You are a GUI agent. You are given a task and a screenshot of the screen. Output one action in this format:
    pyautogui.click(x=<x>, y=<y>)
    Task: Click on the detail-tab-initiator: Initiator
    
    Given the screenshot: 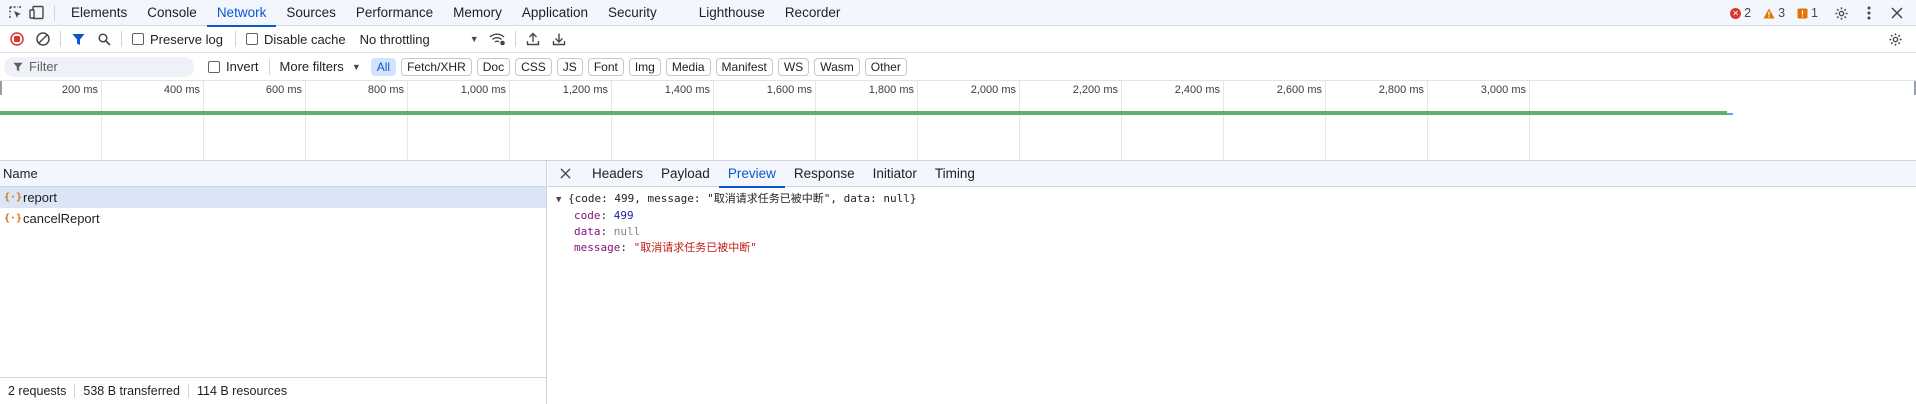 What is the action you would take?
    pyautogui.click(x=895, y=174)
    